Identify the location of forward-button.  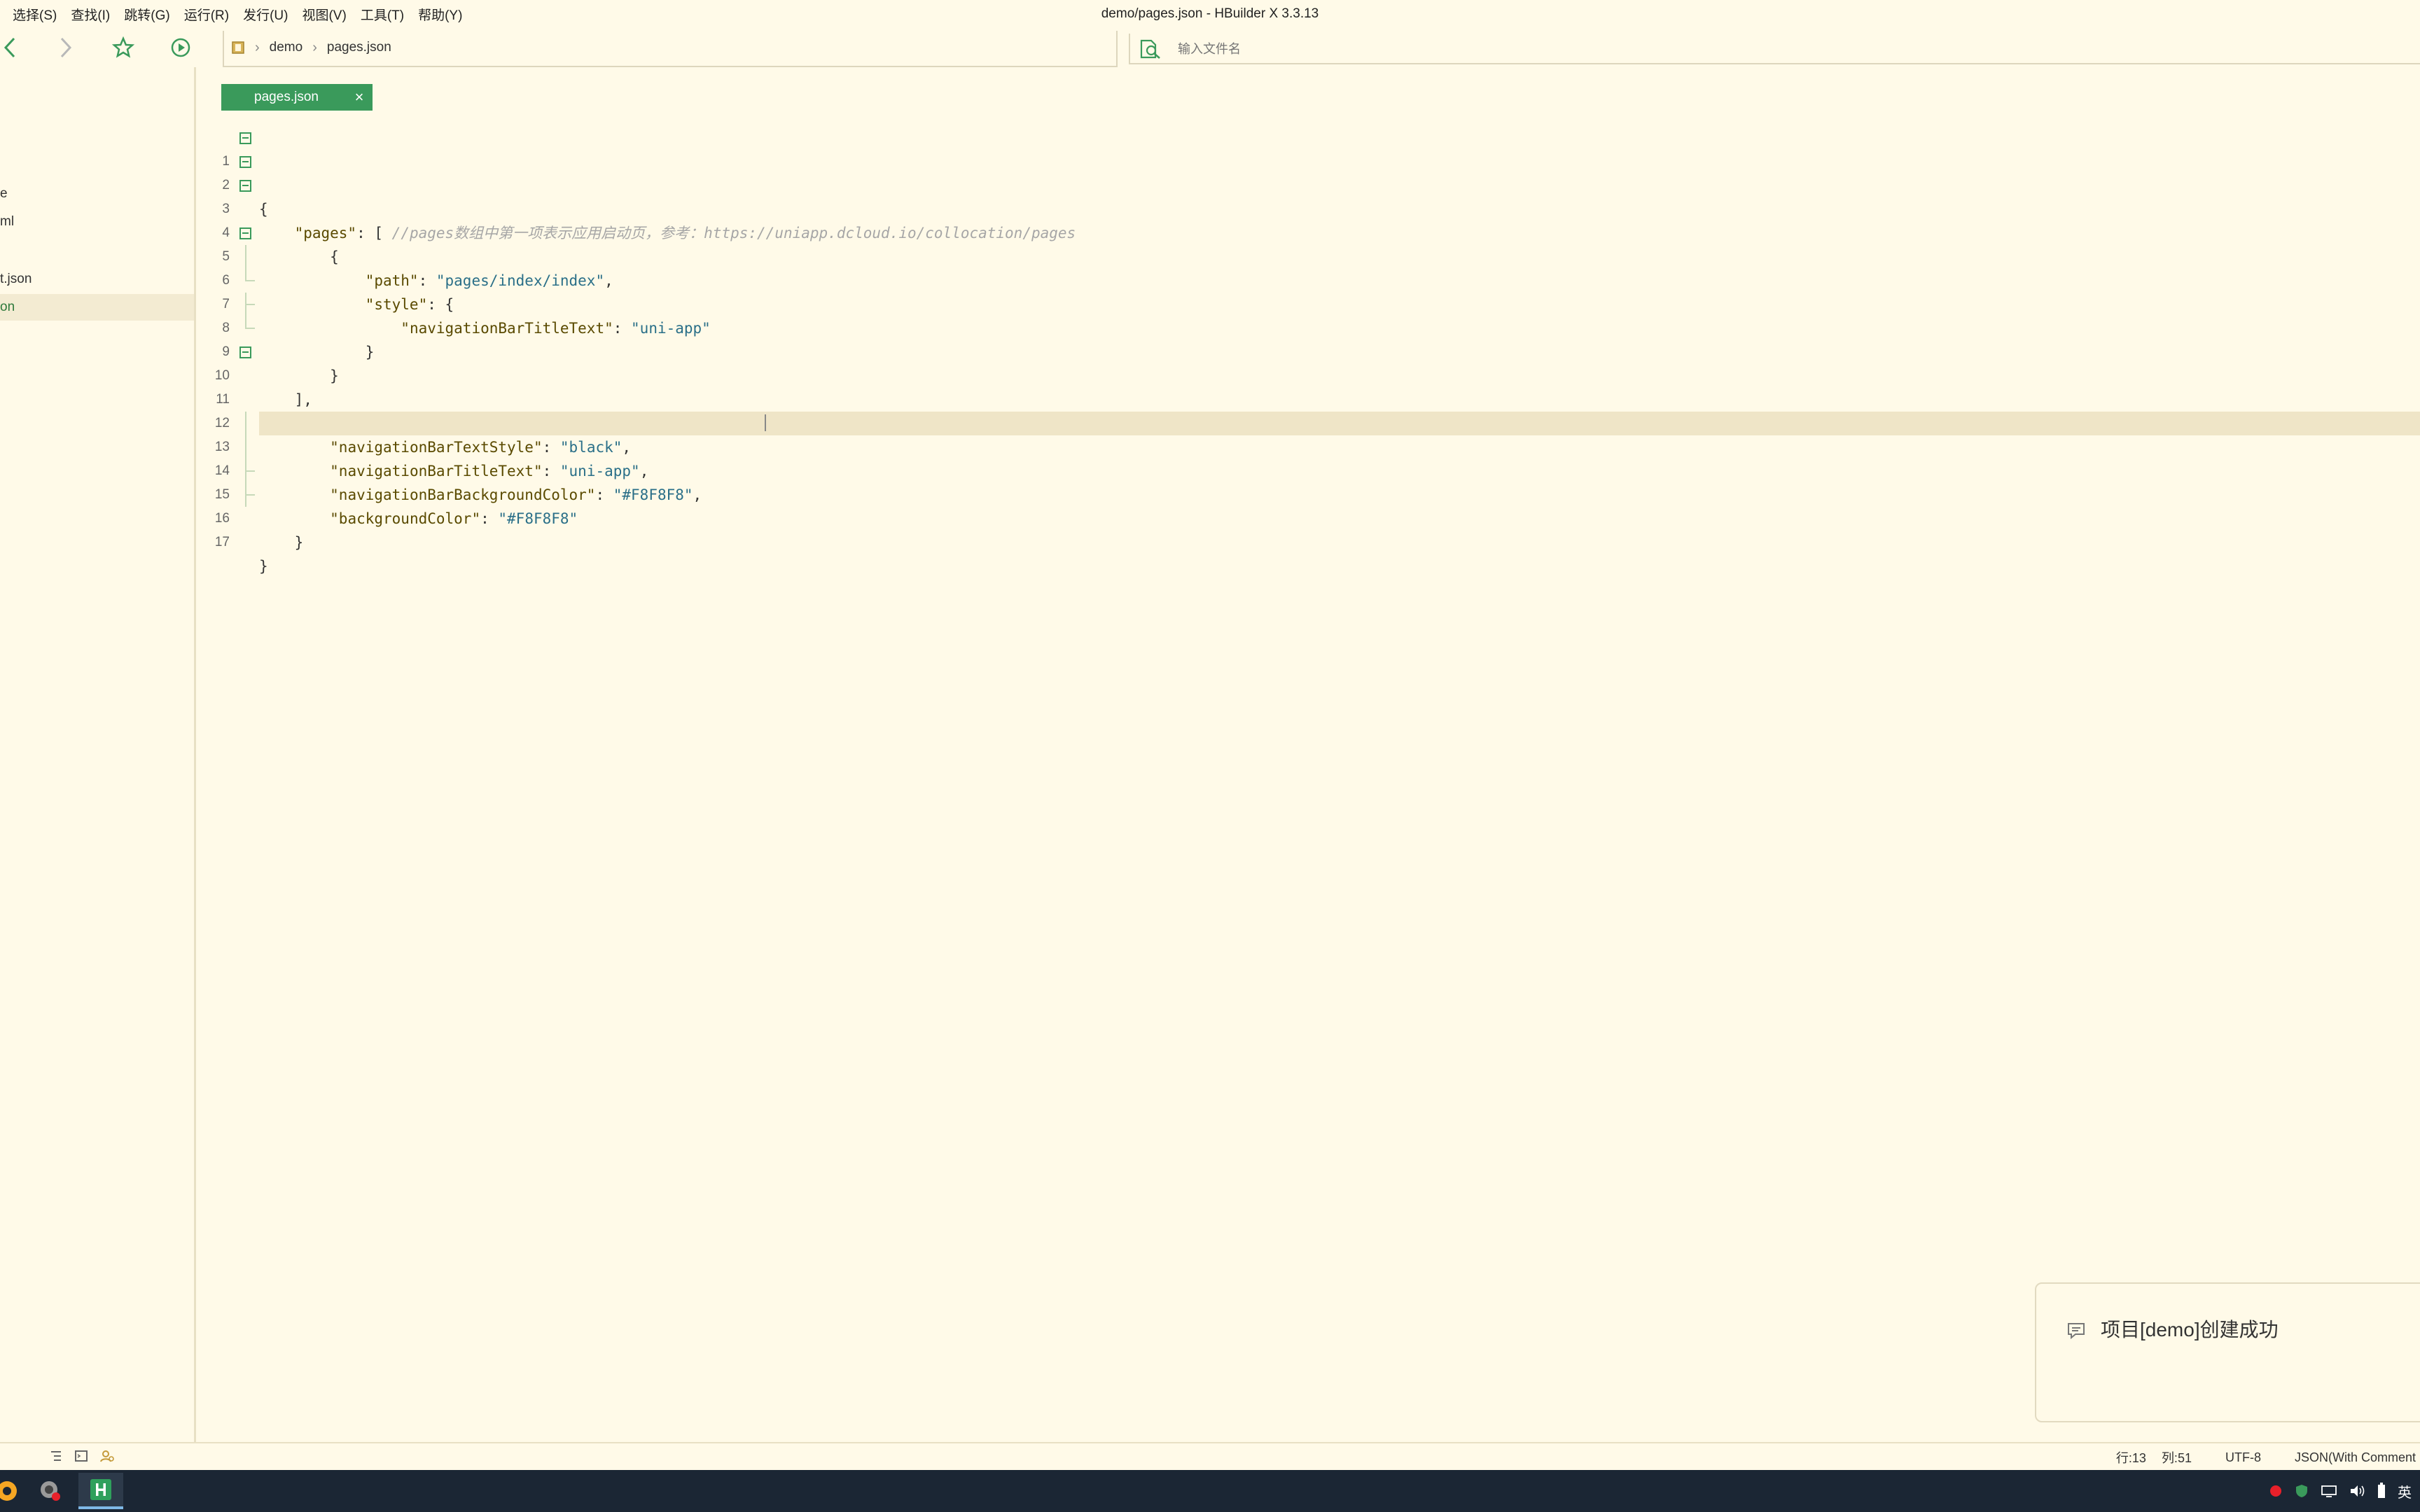
(66, 48).